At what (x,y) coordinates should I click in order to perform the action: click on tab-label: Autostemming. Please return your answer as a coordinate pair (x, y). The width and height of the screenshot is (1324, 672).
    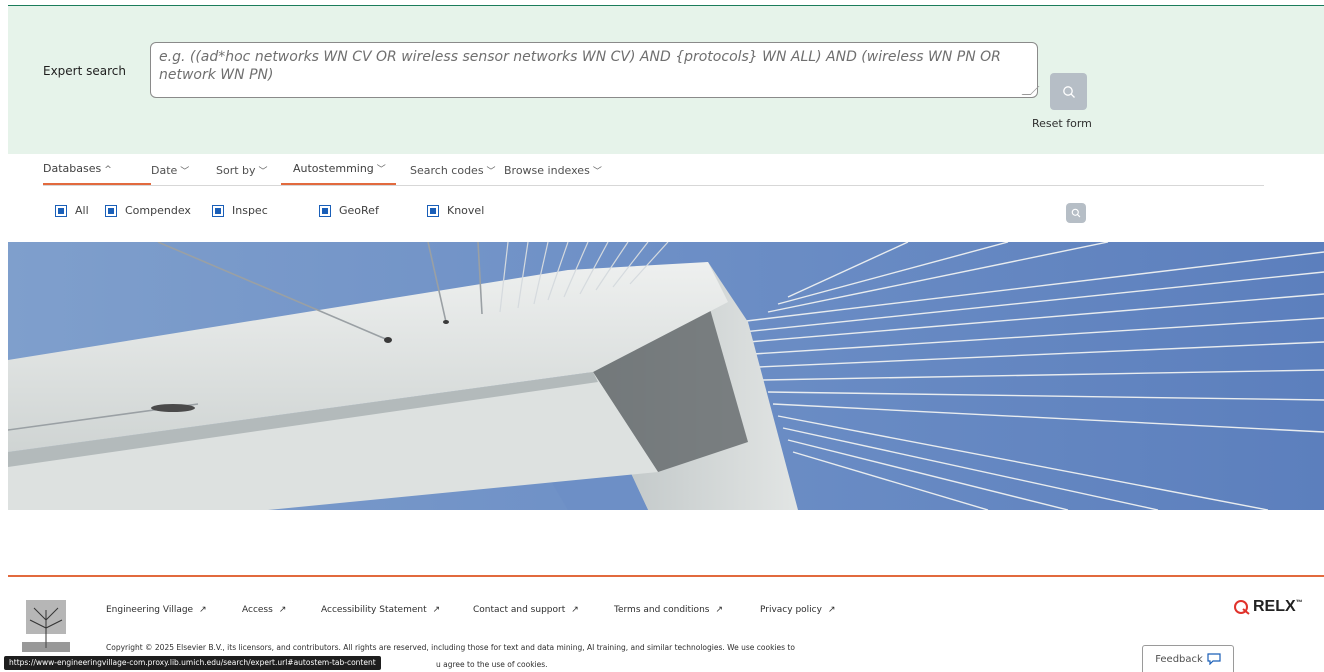
    Looking at the image, I should click on (333, 168).